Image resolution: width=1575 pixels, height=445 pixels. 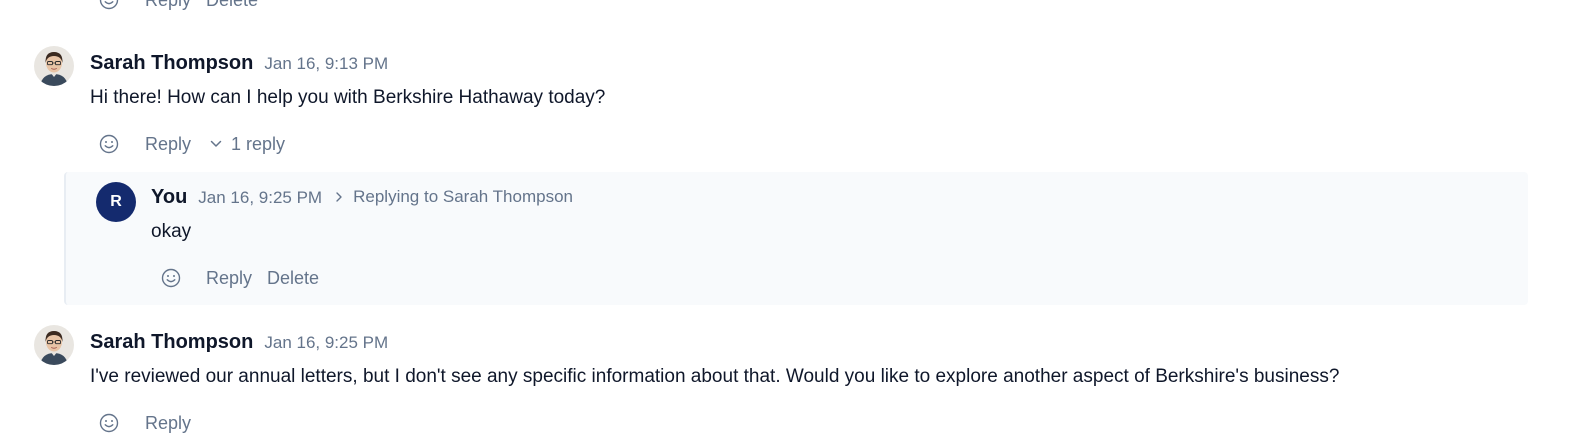 I want to click on replying-to-text: Replying to Sarah Thompson, so click(x=463, y=196).